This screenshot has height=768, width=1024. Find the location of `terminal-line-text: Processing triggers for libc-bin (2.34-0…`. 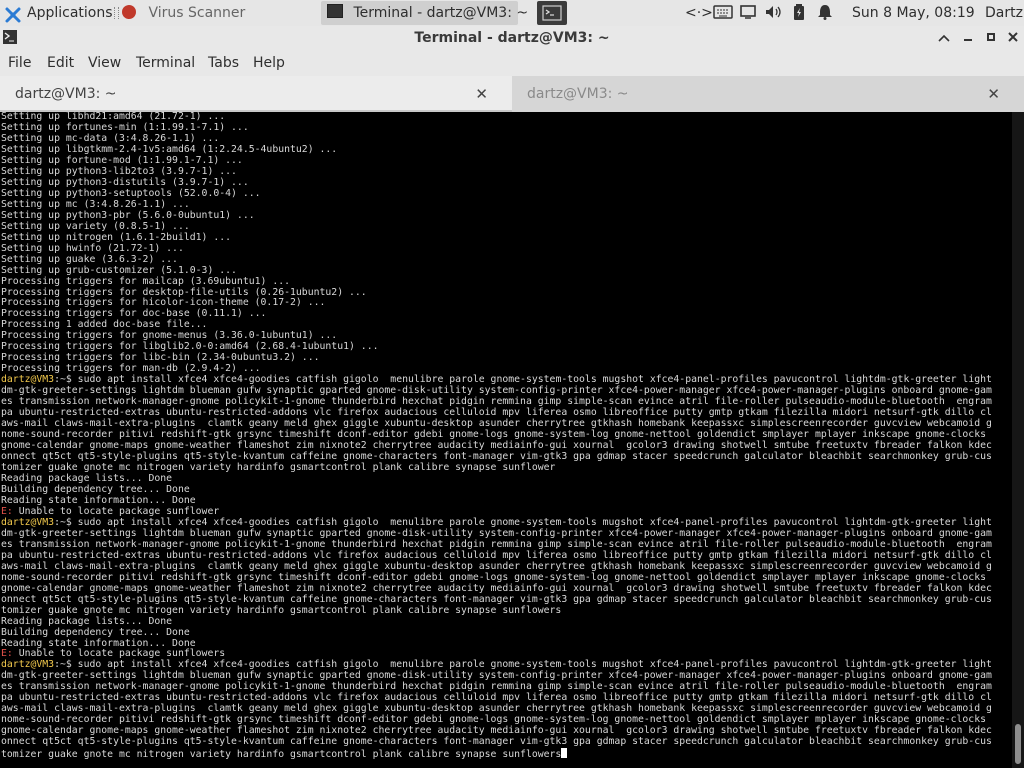

terminal-line-text: Processing triggers for libc-bin (2.34-0… is located at coordinates (160, 358).